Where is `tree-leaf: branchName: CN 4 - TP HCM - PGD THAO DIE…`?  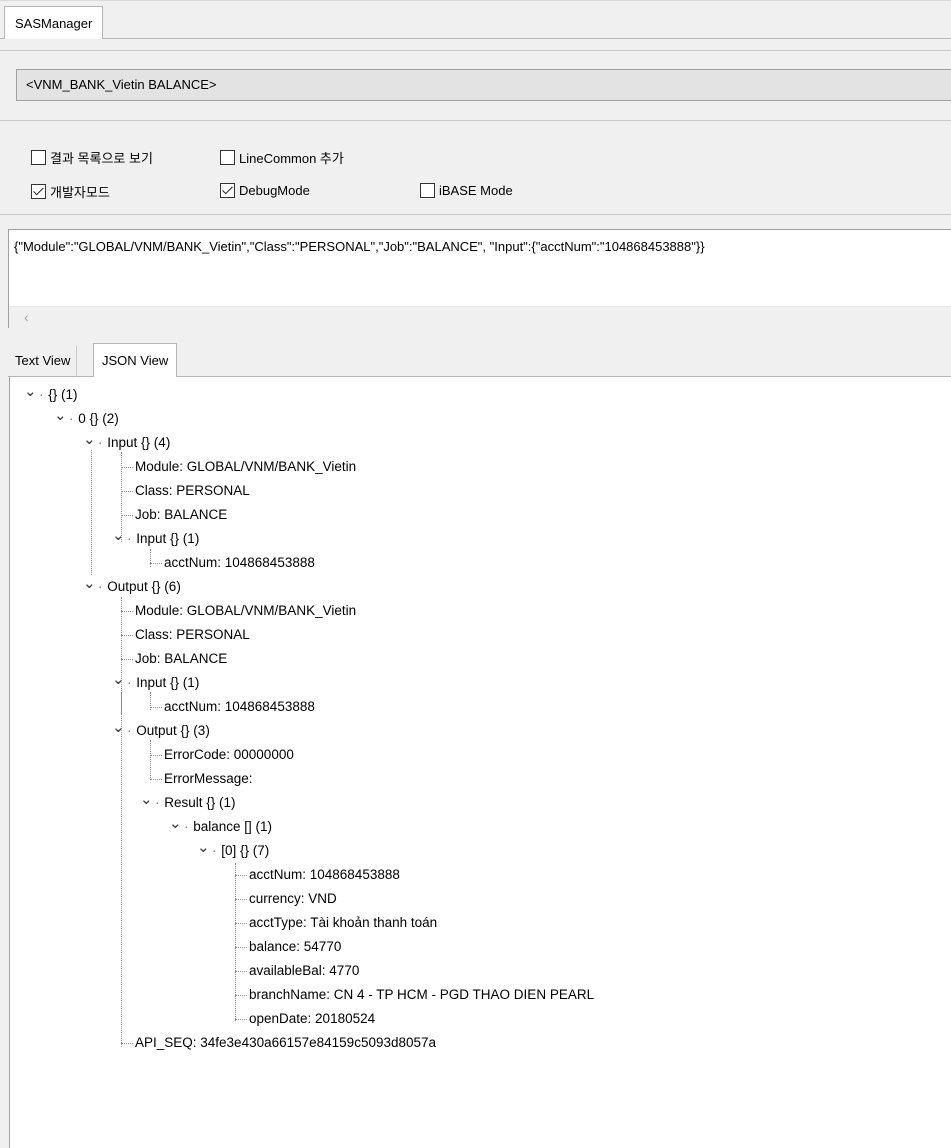 tree-leaf: branchName: CN 4 - TP HCM - PGD THAO DIE… is located at coordinates (421, 995).